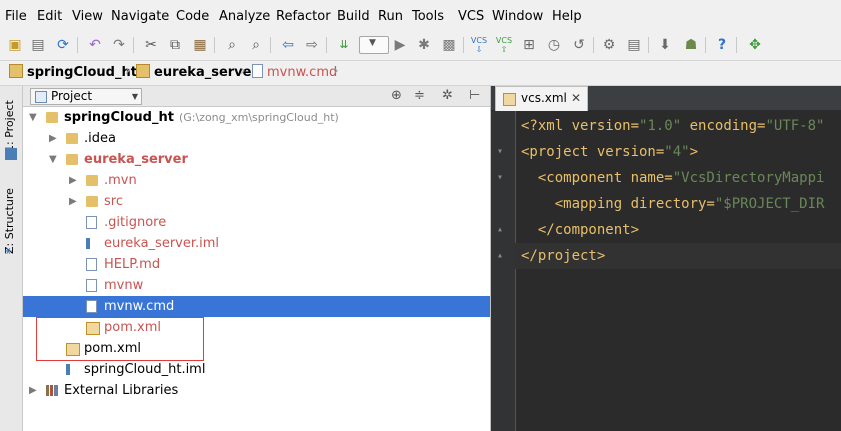  I want to click on tab-project-label: 1: Project, so click(9, 126).